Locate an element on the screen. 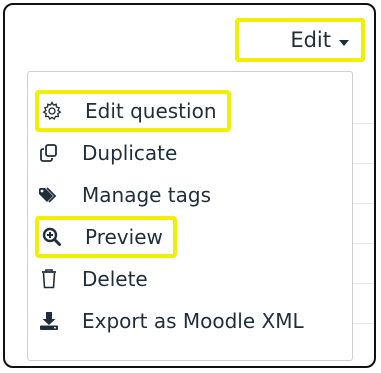 The height and width of the screenshot is (373, 381). caret-down-icon is located at coordinates (344, 43).